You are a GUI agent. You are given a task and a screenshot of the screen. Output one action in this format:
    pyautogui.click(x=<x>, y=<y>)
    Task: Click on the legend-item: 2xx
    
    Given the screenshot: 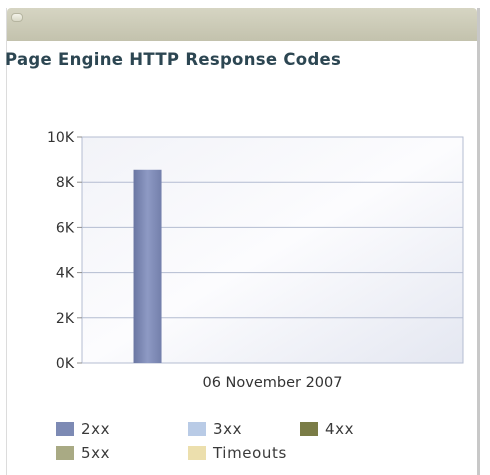 What is the action you would take?
    pyautogui.click(x=83, y=429)
    